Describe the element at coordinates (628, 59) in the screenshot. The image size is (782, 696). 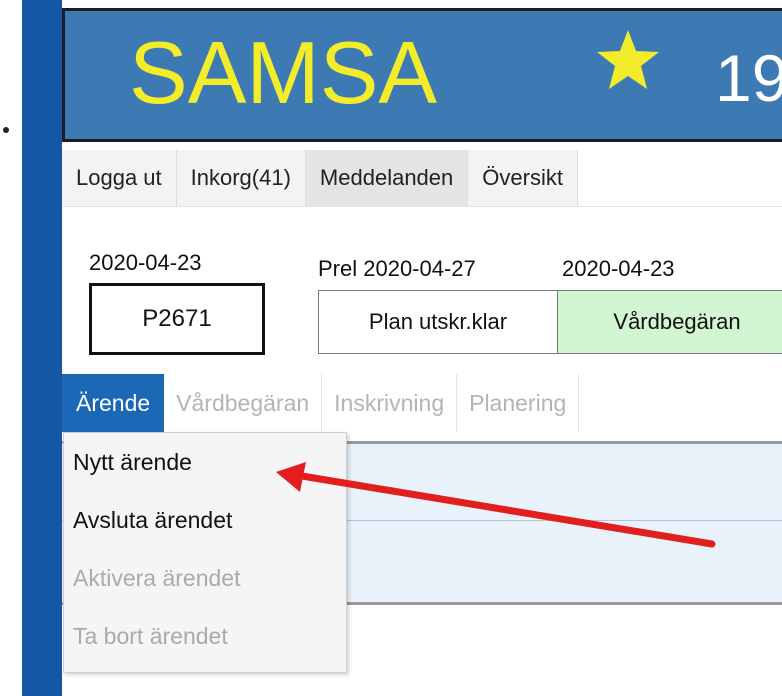
I see `star-icon` at that location.